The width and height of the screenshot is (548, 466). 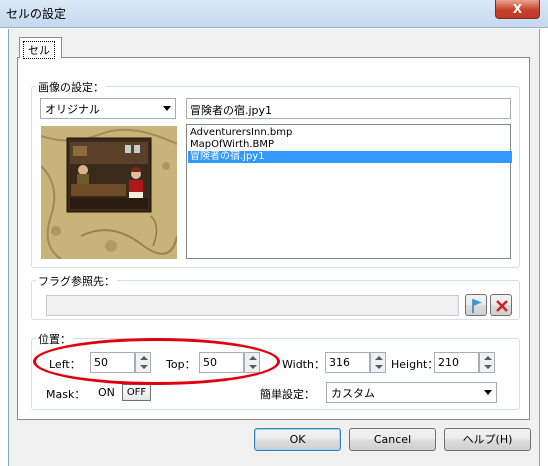 What do you see at coordinates (448, 362) in the screenshot?
I see `height-value: 210` at bounding box center [448, 362].